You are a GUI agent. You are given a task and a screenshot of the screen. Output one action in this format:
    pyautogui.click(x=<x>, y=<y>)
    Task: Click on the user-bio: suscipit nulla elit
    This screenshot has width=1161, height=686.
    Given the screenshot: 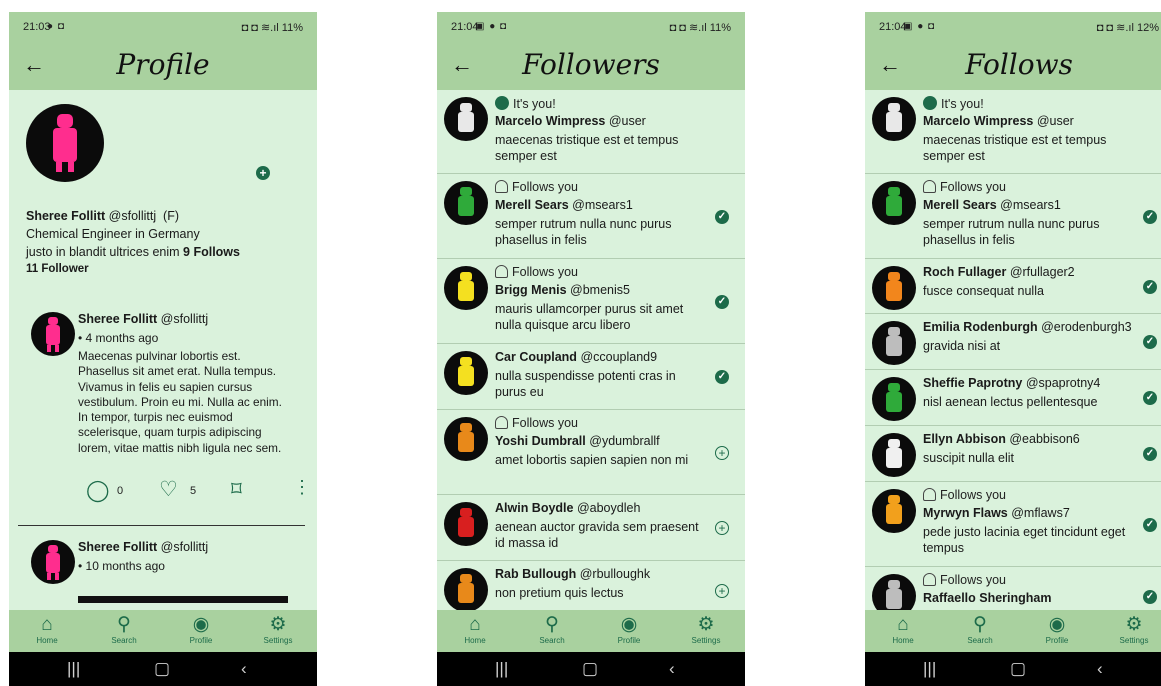 What is the action you would take?
    pyautogui.click(x=969, y=458)
    